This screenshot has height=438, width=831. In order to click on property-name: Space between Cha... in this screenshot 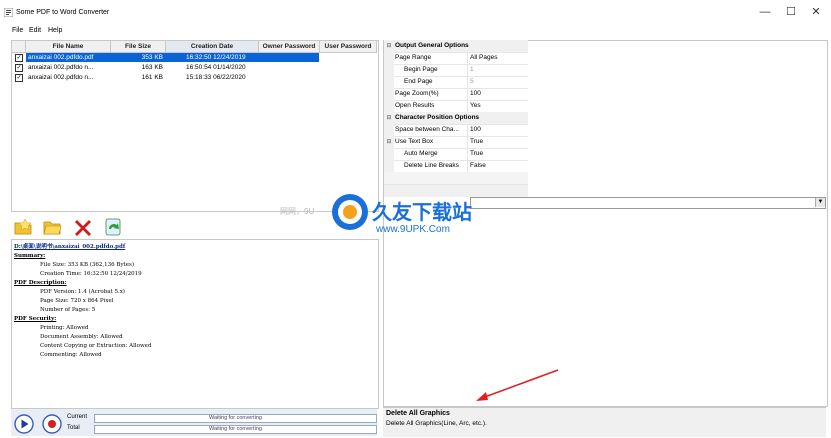, I will do `click(431, 130)`.